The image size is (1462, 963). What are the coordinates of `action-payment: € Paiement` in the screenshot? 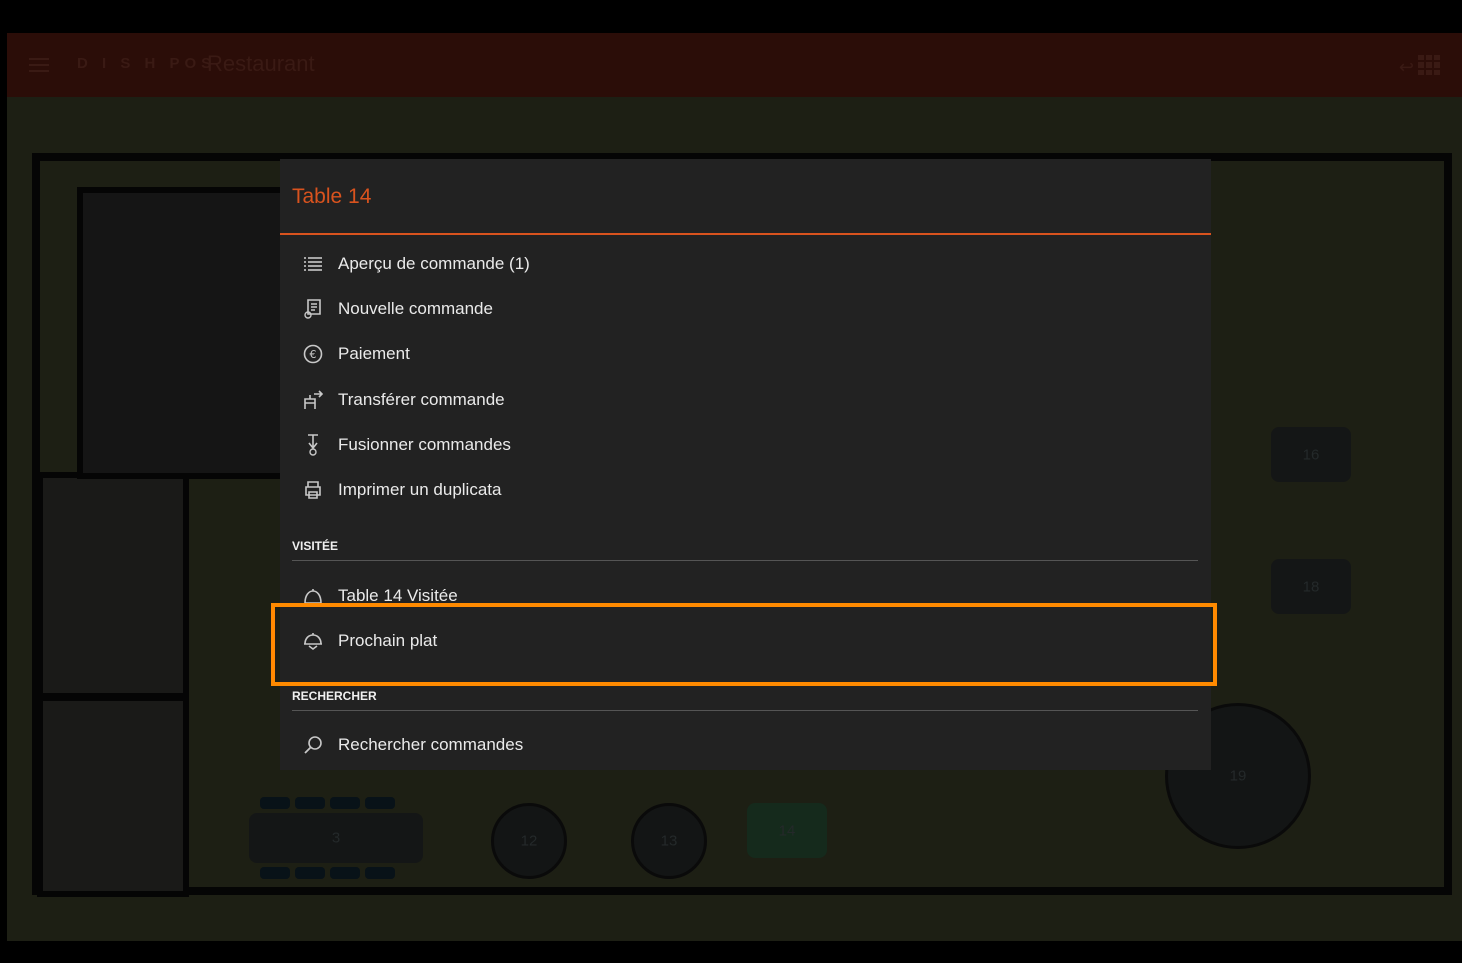 It's located at (740, 354).